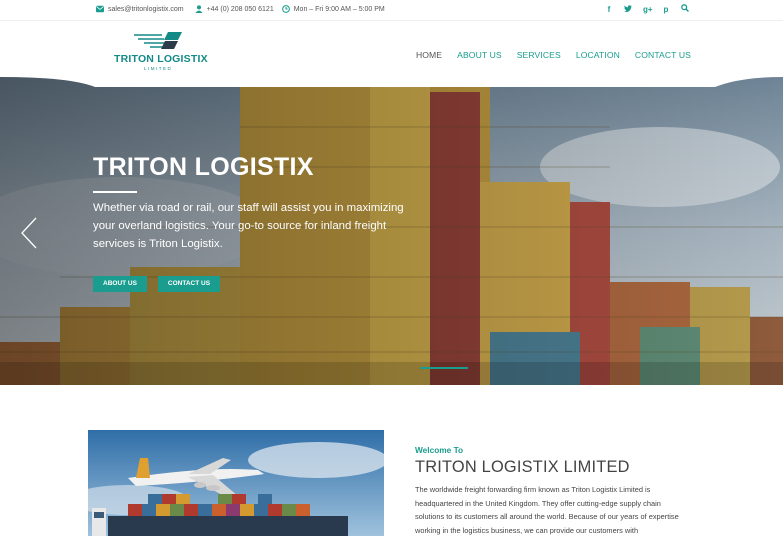 This screenshot has width=783, height=536. Describe the element at coordinates (479, 55) in the screenshot. I see `nav-about: ABOUT US` at that location.